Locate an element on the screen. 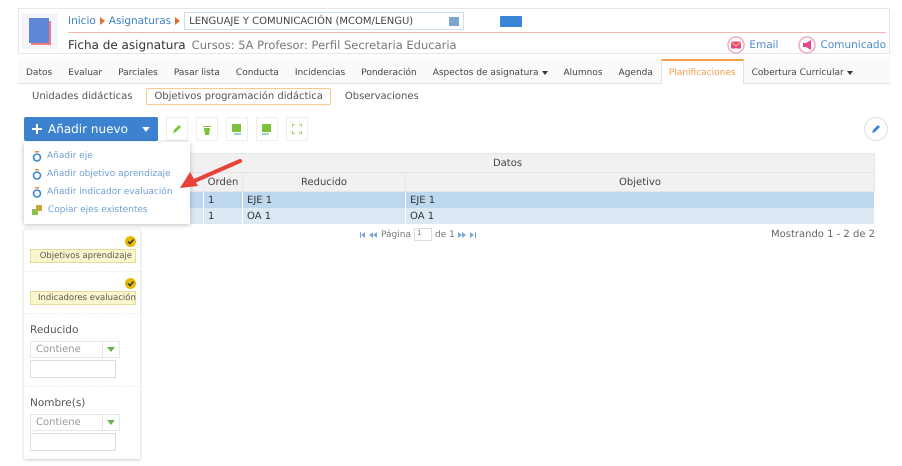  envelope-icon is located at coordinates (736, 45).